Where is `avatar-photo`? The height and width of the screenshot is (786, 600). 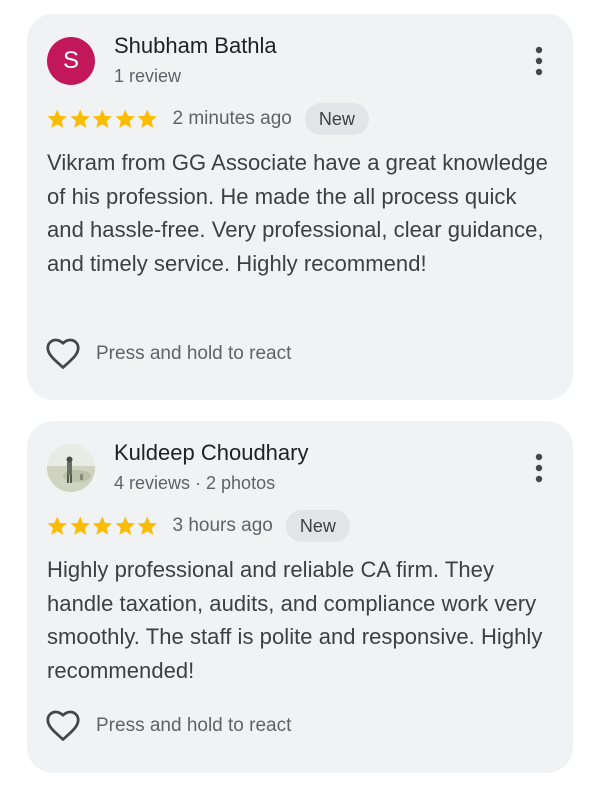
avatar-photo is located at coordinates (71, 468).